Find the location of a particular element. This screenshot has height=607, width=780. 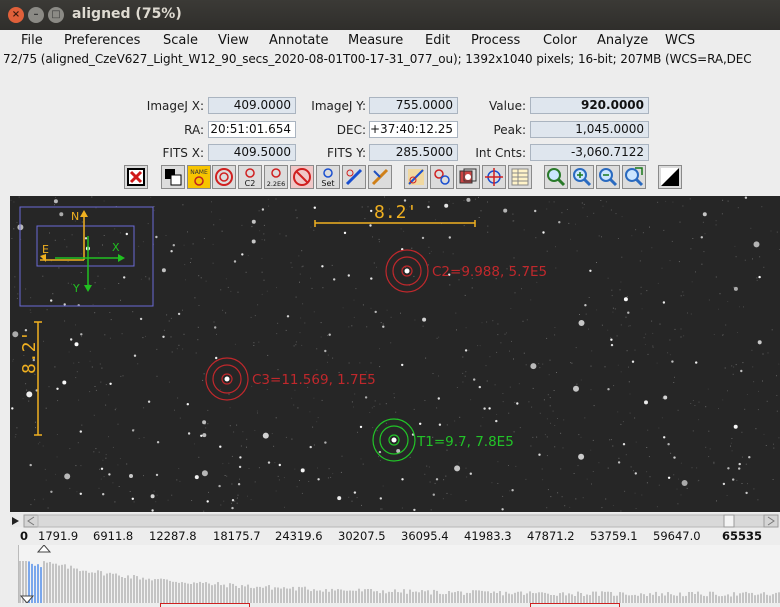

measurements-table-button is located at coordinates (520, 177).